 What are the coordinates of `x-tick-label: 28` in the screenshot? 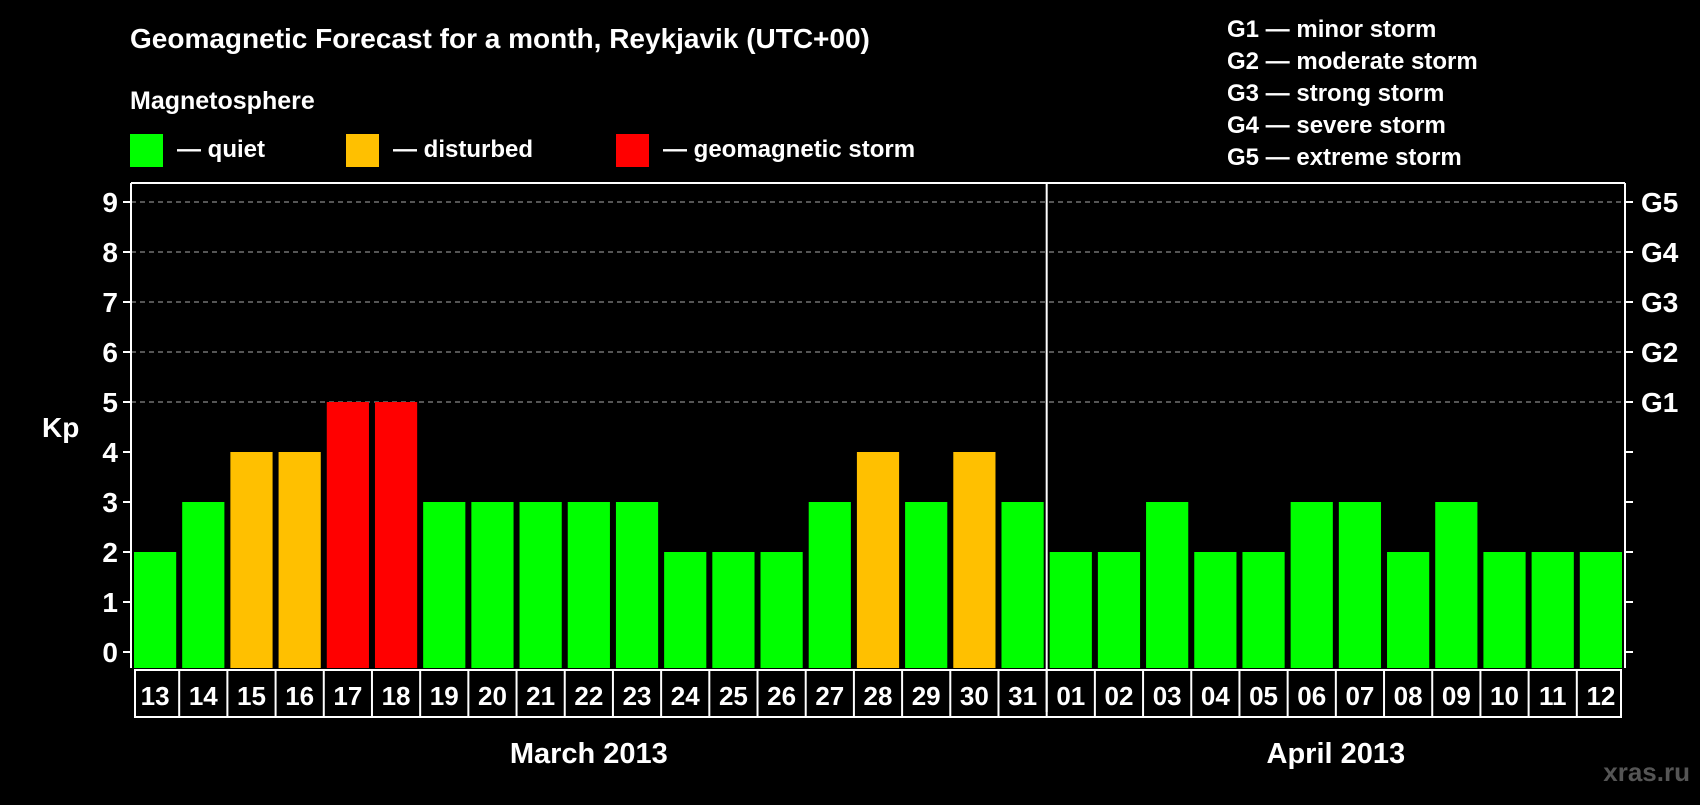 It's located at (878, 696).